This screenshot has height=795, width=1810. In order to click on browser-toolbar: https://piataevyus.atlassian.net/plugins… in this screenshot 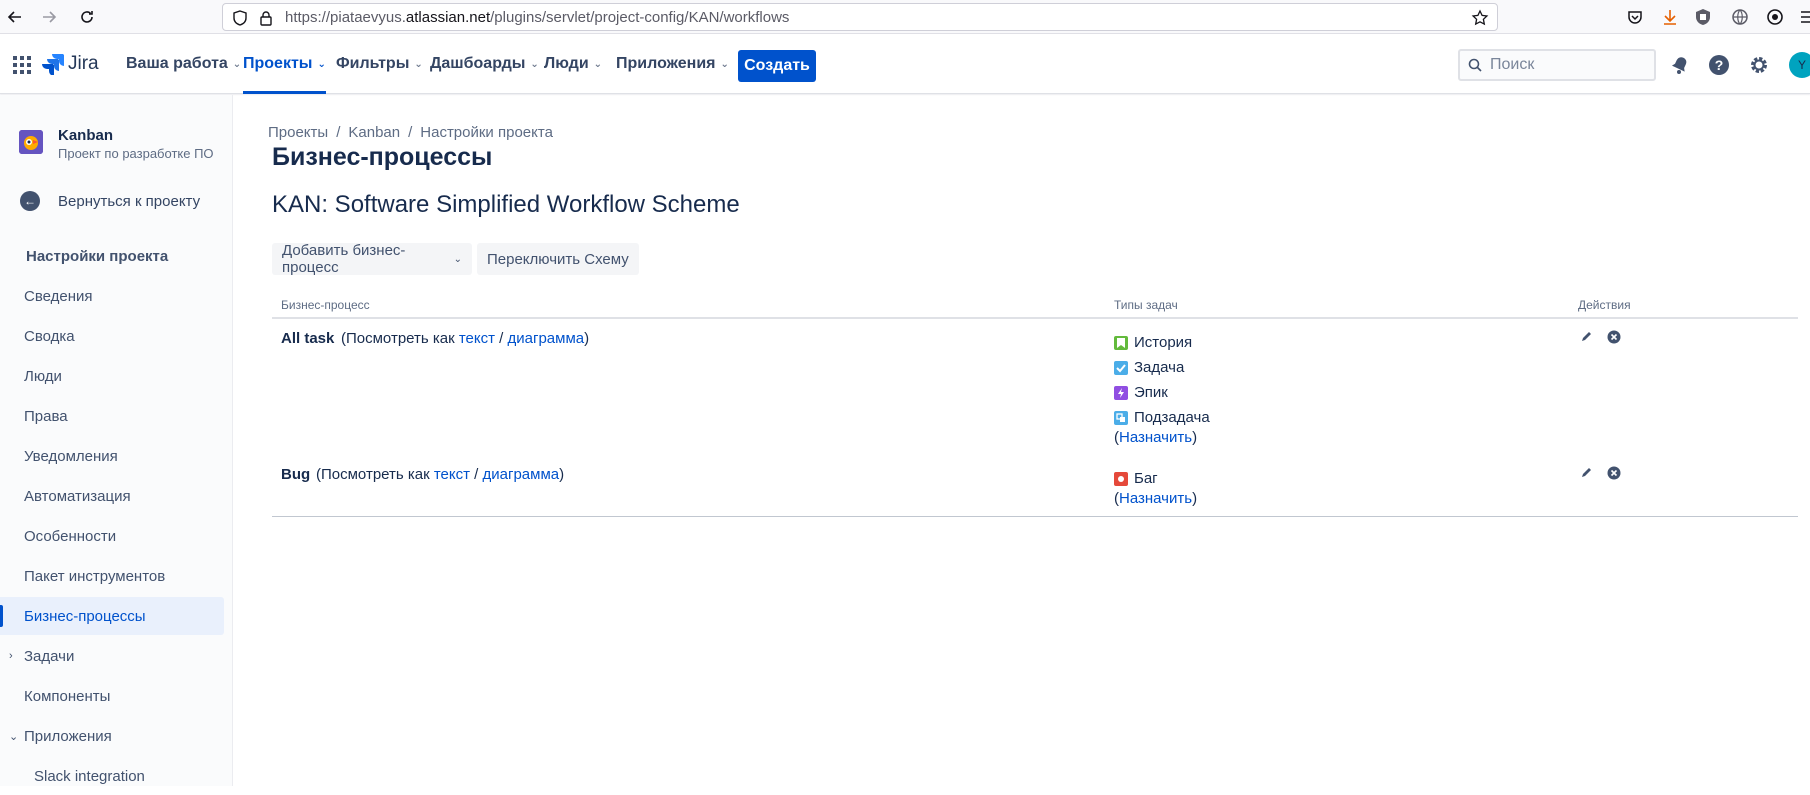, I will do `click(905, 17)`.